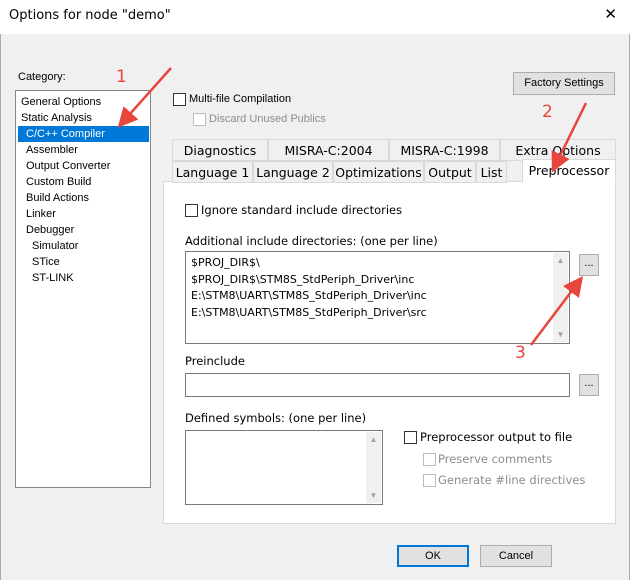 The image size is (630, 580). I want to click on include-directories-scrollbar: ▲ ▼, so click(560, 297).